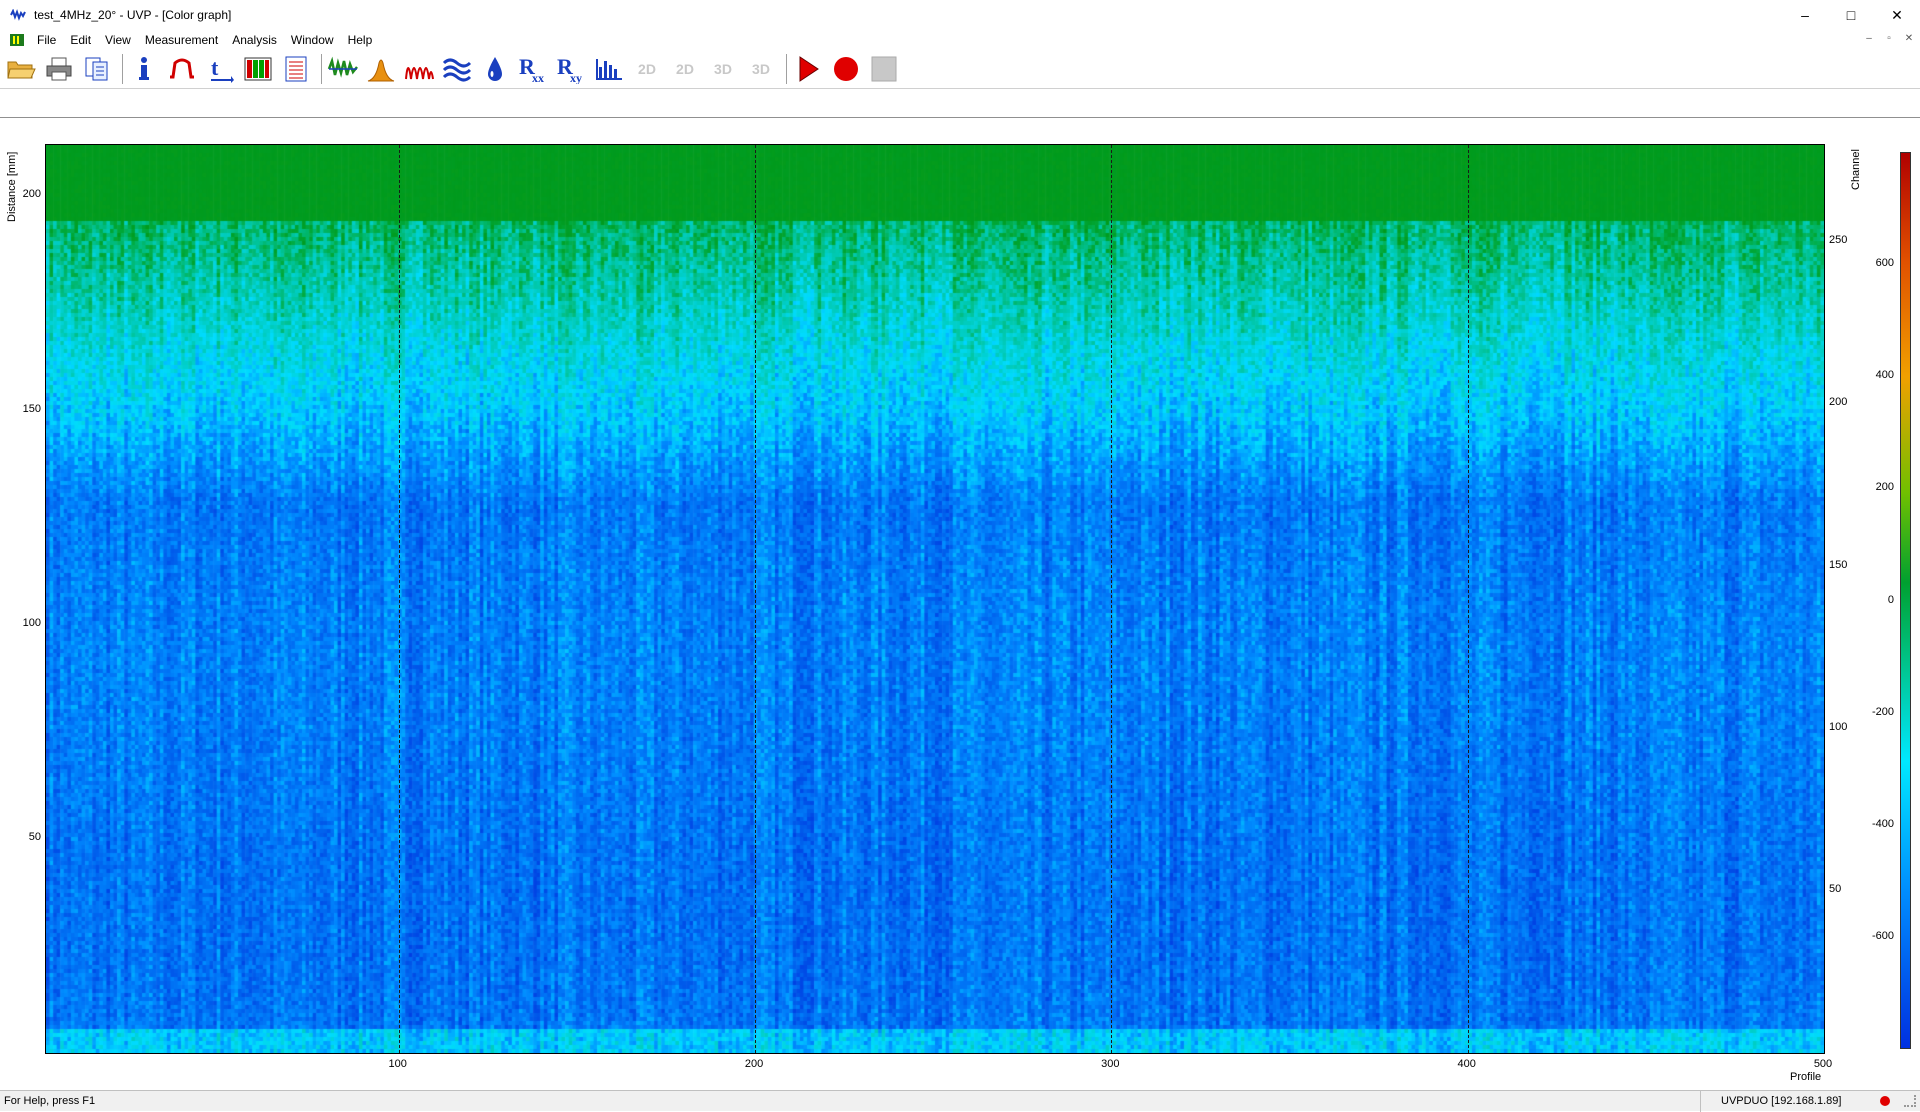 This screenshot has height=1112, width=1920. Describe the element at coordinates (118, 40) in the screenshot. I see `menu-view: View` at that location.